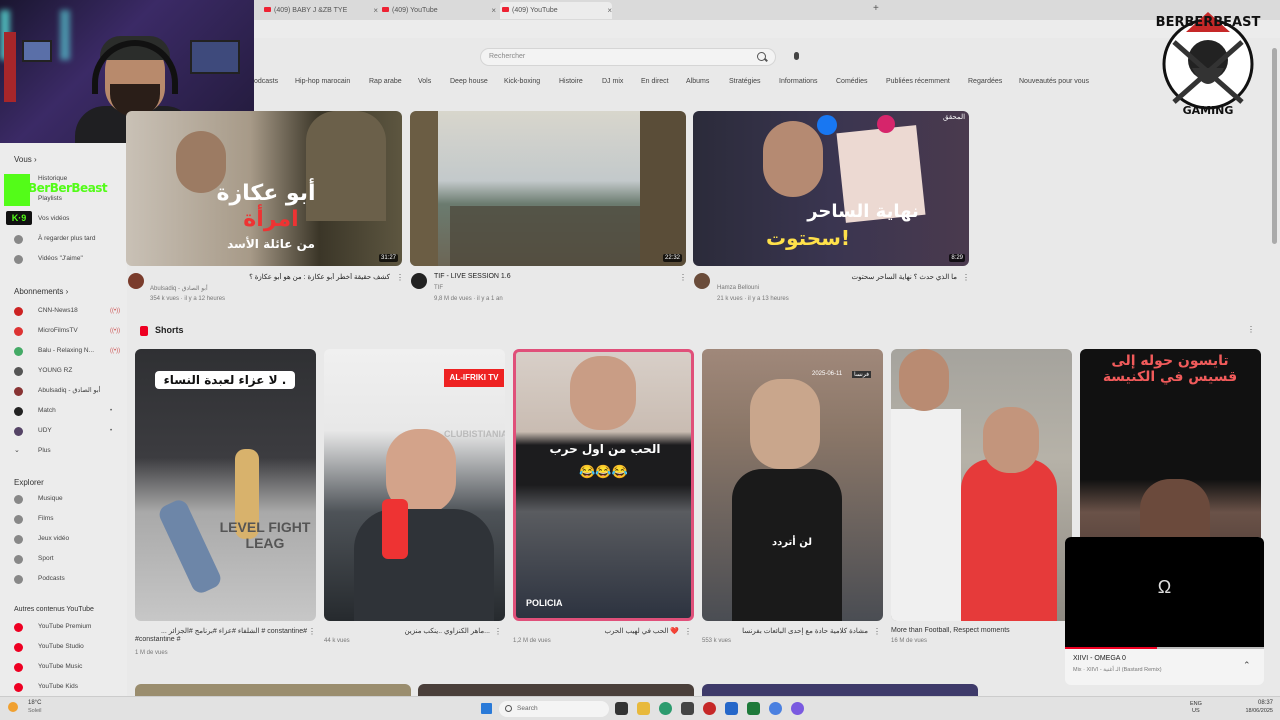 Image resolution: width=1280 pixels, height=720 pixels. What do you see at coordinates (1274, 146) in the screenshot?
I see `scrollbar` at bounding box center [1274, 146].